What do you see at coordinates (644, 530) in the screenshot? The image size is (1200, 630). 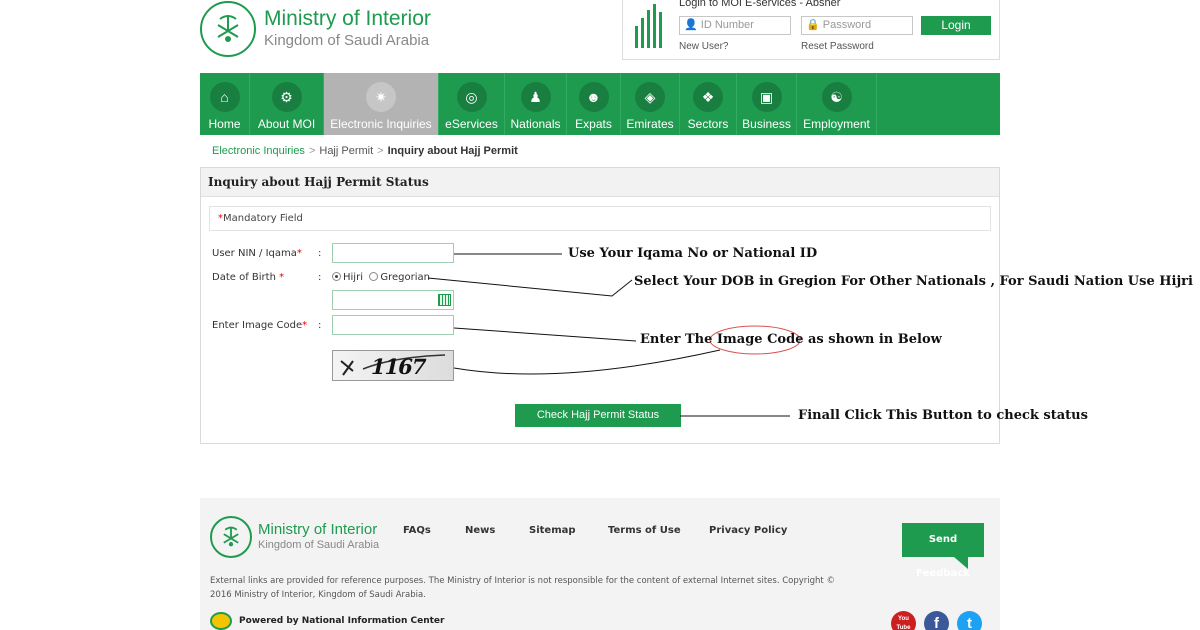 I see `footer-link-terms: Terms of Use` at bounding box center [644, 530].